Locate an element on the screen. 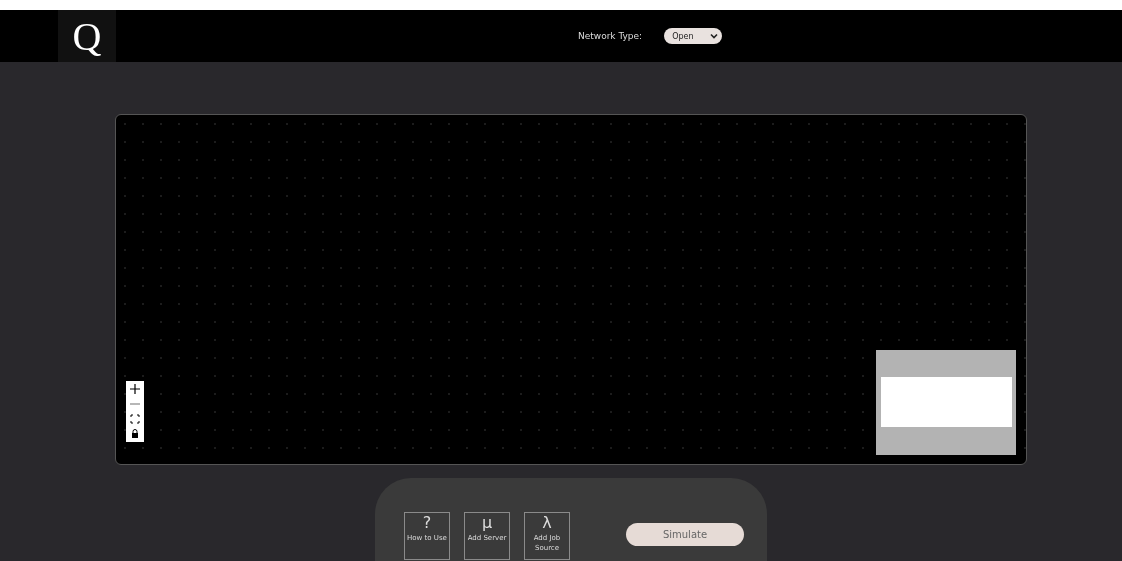 The image size is (1122, 561). simulate-button: Simulate is located at coordinates (685, 534).